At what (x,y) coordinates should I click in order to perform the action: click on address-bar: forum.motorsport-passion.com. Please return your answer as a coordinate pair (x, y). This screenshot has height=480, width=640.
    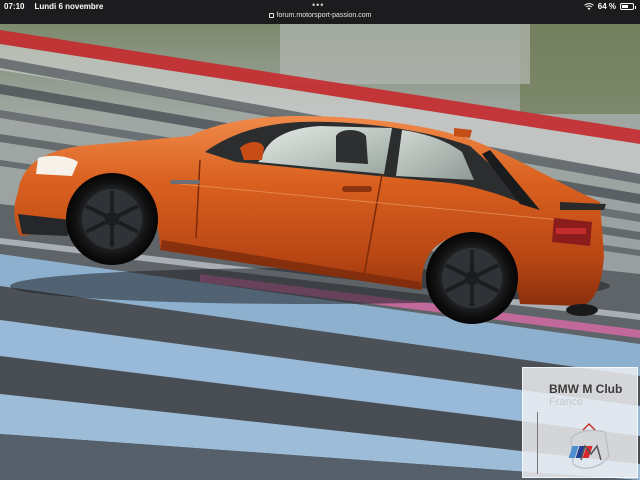
    Looking at the image, I should click on (320, 15).